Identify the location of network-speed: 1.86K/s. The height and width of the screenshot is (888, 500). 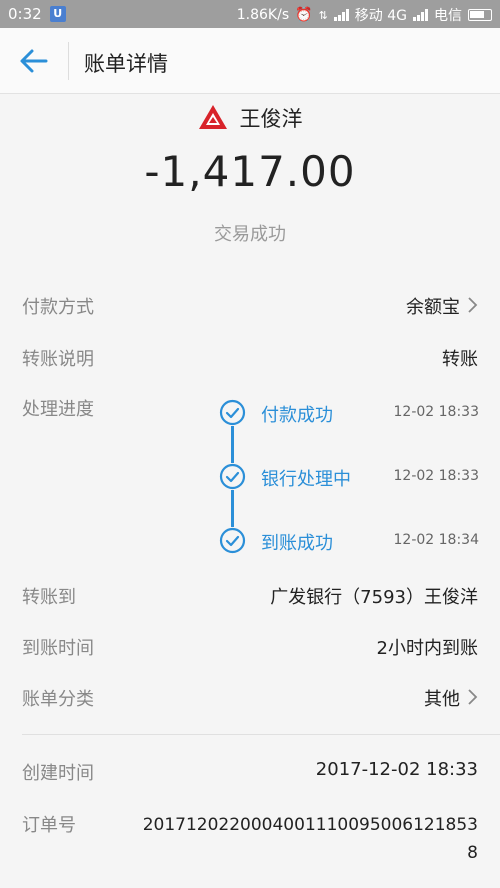
(263, 15).